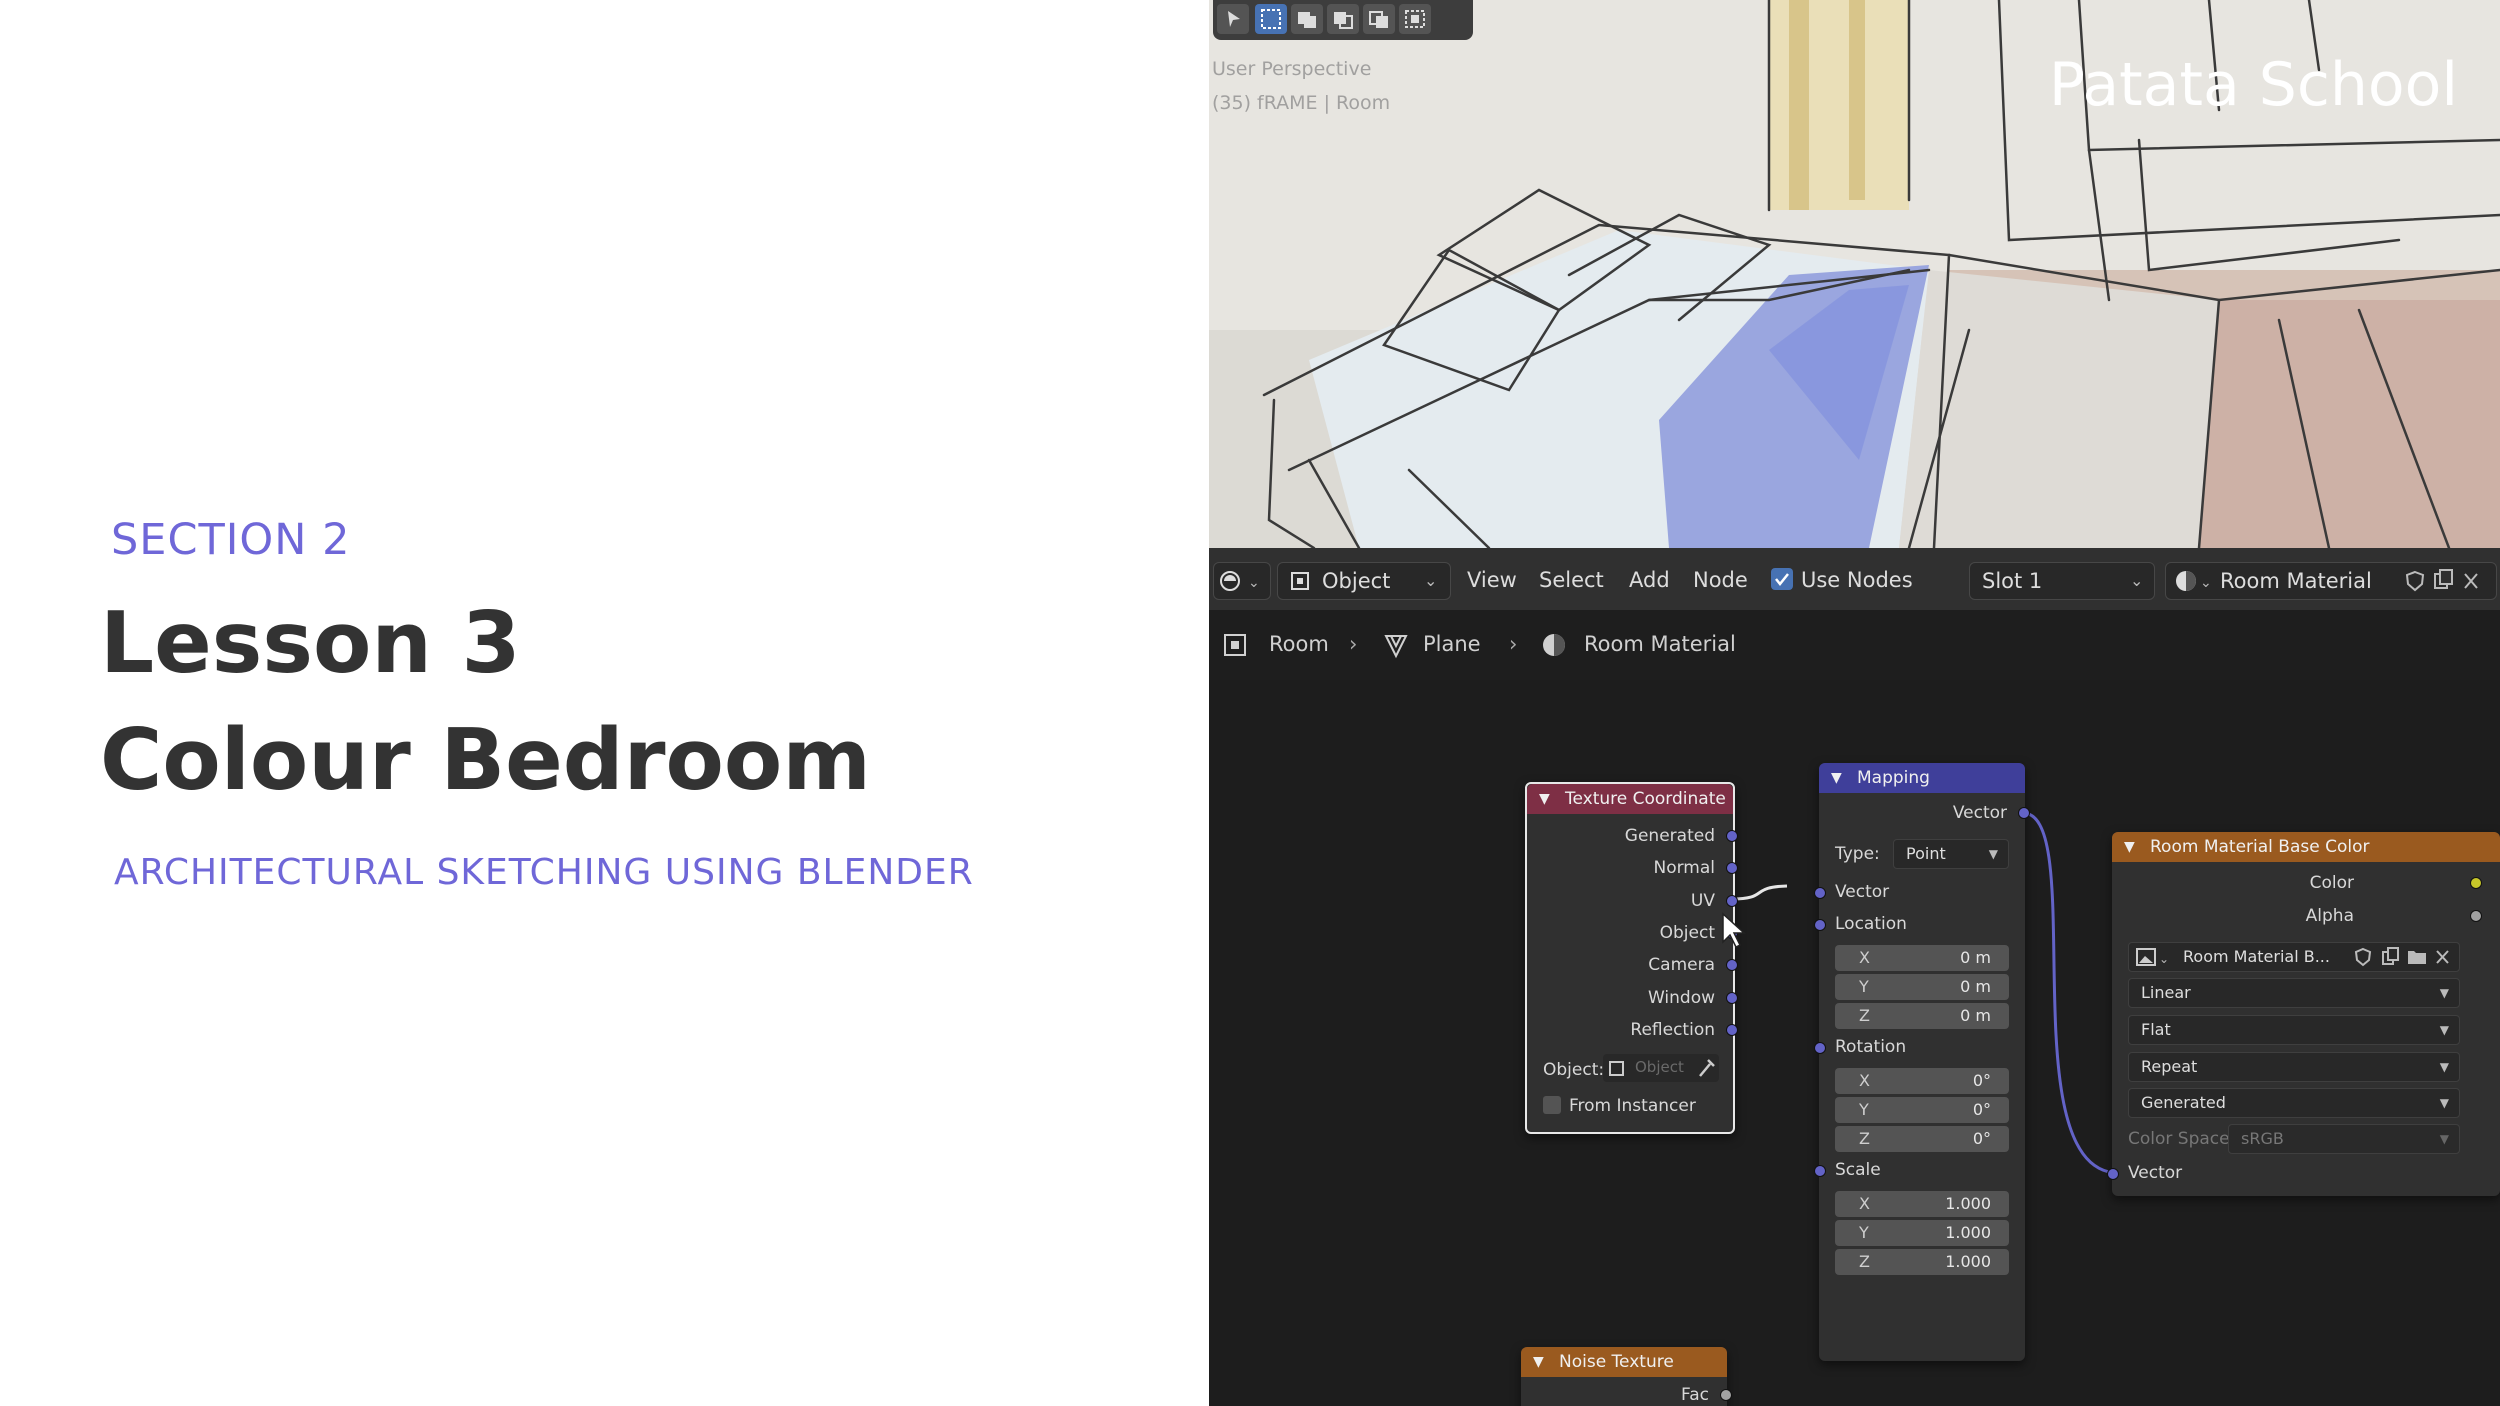  I want to click on socket-camera, so click(1732, 965).